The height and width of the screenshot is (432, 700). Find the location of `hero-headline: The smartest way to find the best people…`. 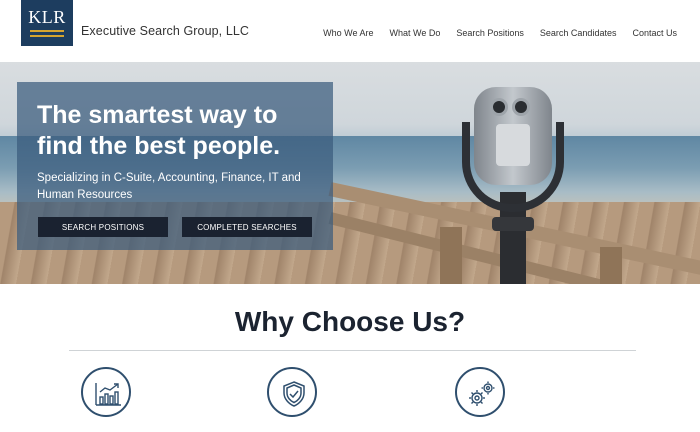

hero-headline: The smartest way to find the best people… is located at coordinates (159, 130).